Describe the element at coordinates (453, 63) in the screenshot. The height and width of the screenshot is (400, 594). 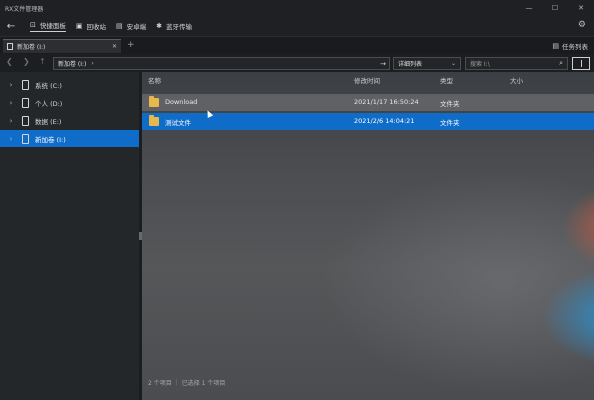
I see `chevron-down-icon: ⌄` at that location.